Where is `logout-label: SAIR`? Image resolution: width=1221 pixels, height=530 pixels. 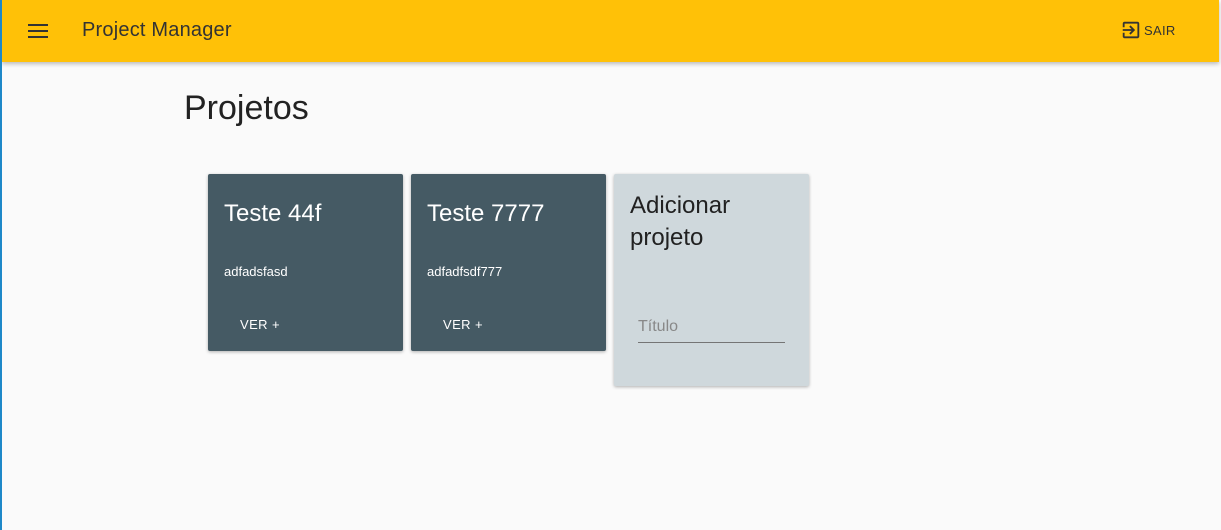 logout-label: SAIR is located at coordinates (1160, 30).